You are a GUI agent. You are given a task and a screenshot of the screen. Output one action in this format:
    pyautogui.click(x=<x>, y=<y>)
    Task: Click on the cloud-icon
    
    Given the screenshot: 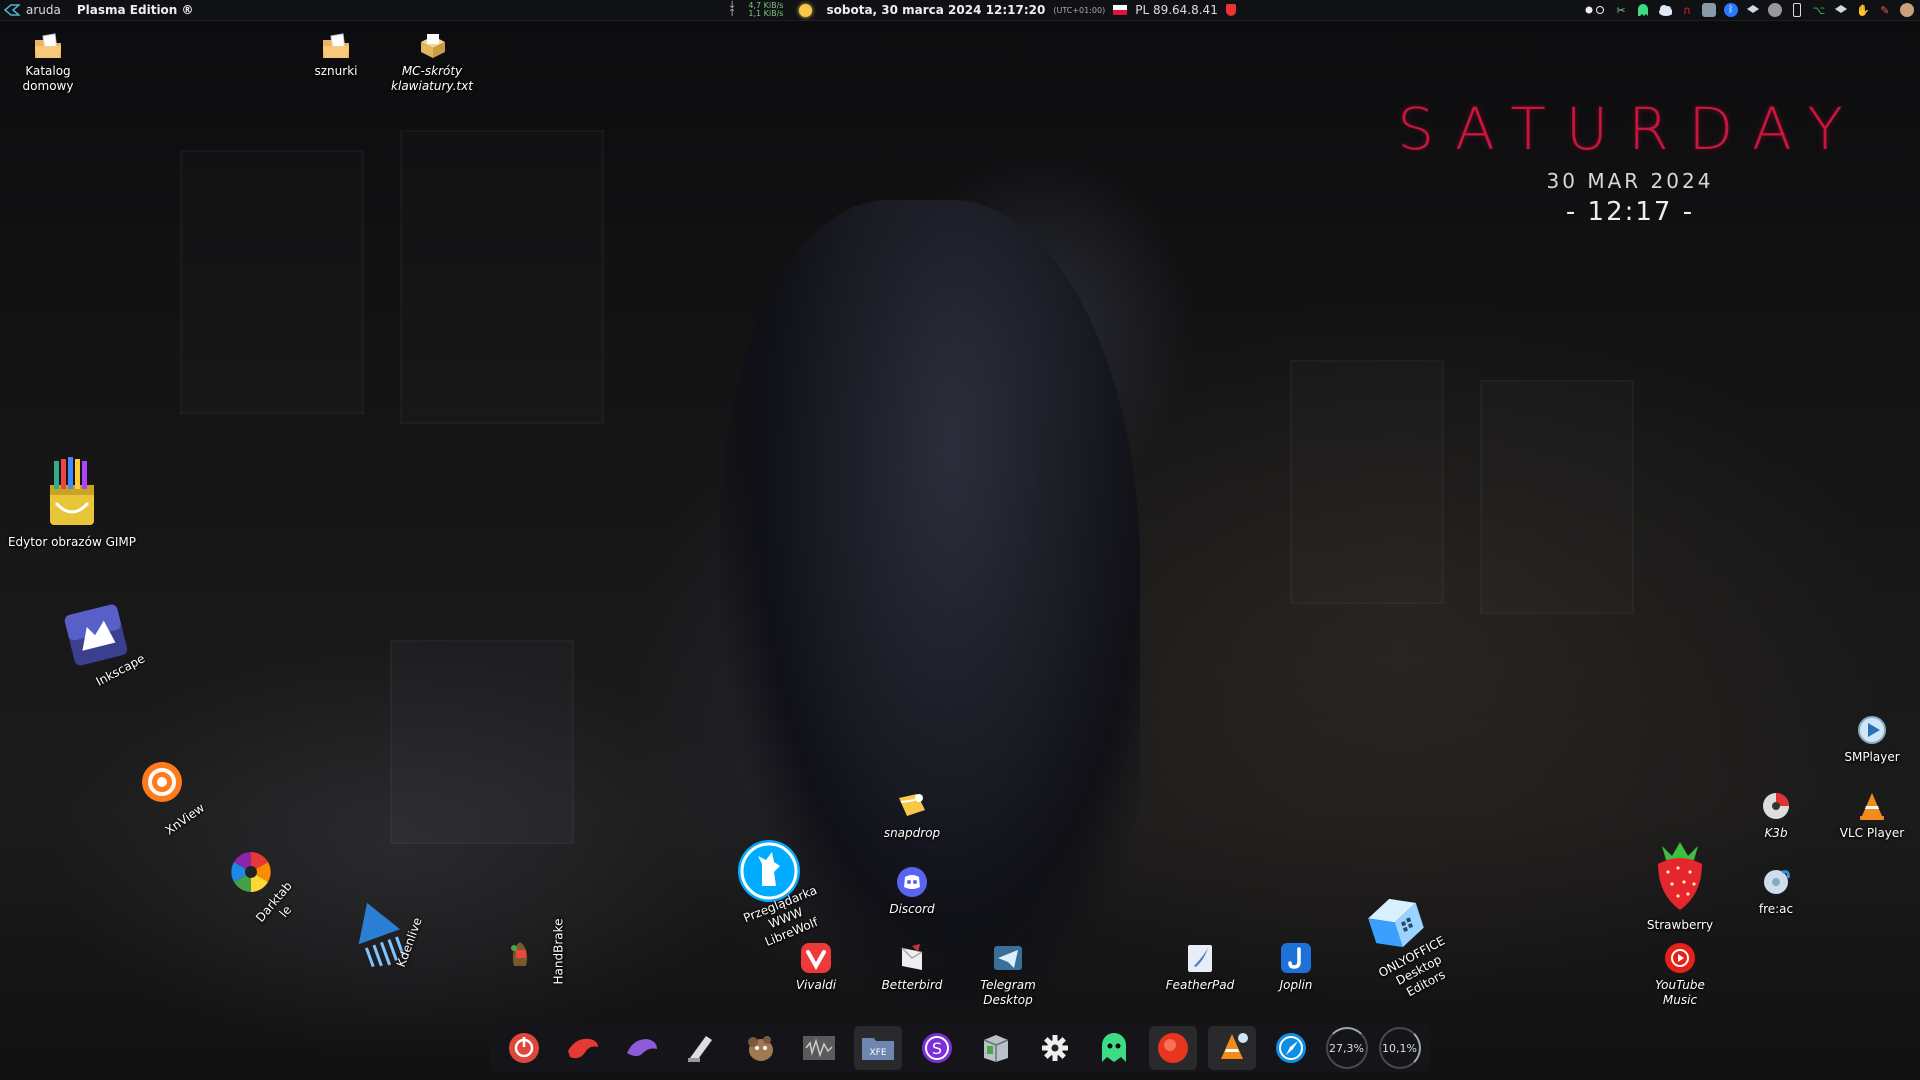 What is the action you would take?
    pyautogui.click(x=1665, y=10)
    